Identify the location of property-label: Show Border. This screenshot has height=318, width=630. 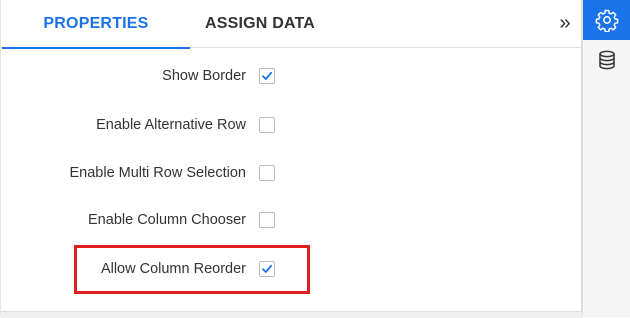
(204, 76).